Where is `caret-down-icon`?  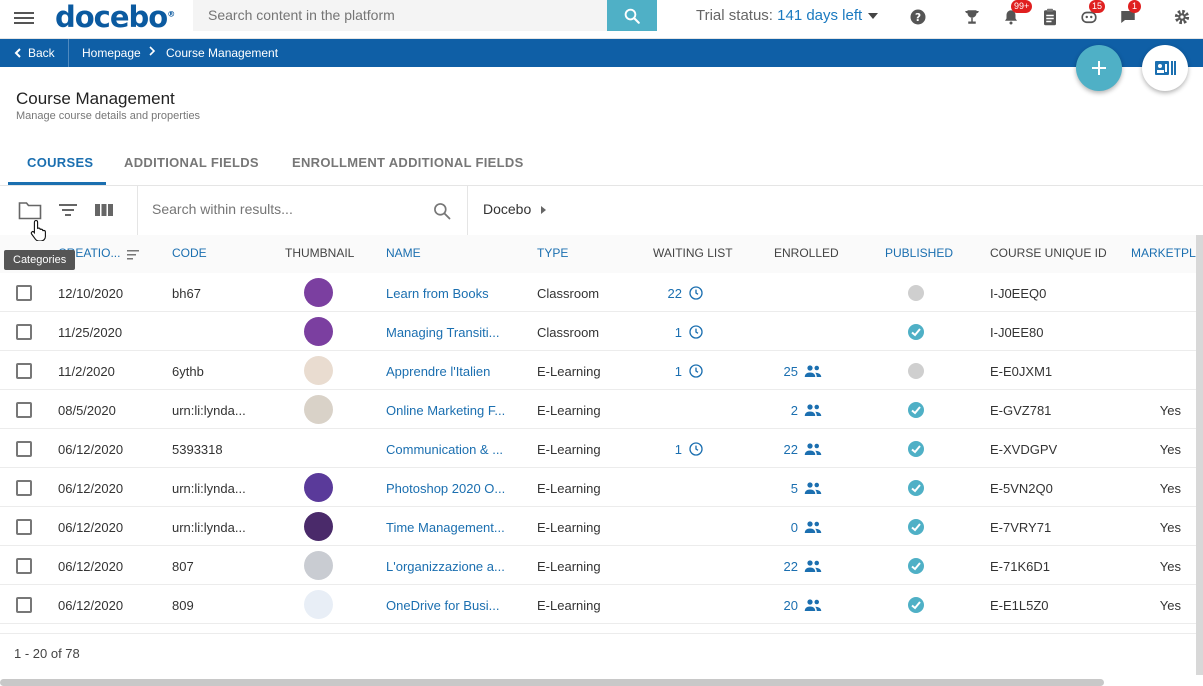
caret-down-icon is located at coordinates (873, 16).